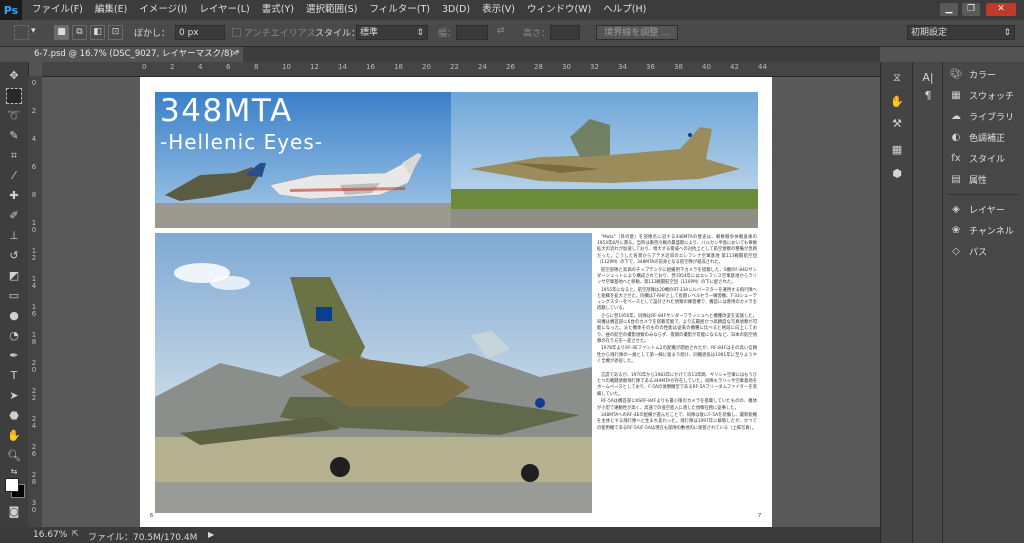 This screenshot has height=543, width=1024. What do you see at coordinates (14, 116) in the screenshot?
I see `lasso-tool-icon: ➰` at bounding box center [14, 116].